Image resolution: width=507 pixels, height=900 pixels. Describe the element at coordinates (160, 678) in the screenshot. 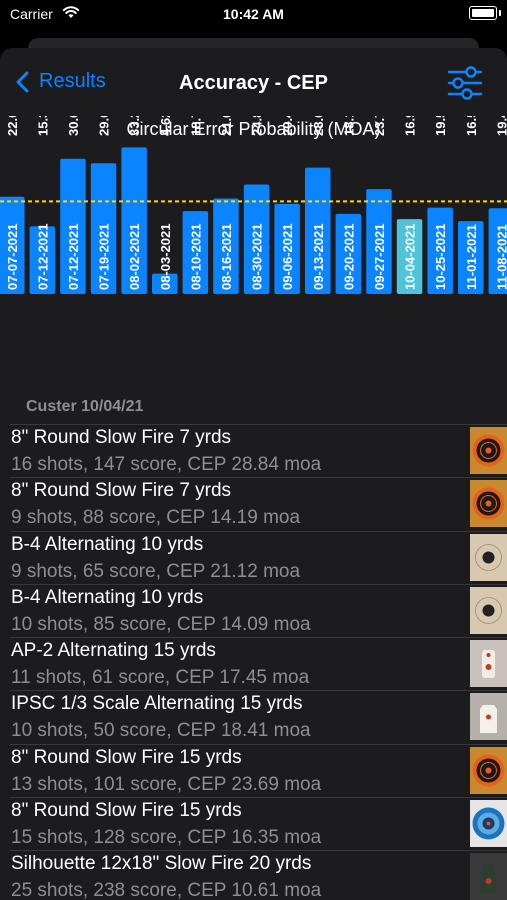

I see `row-subtitle: 11 shots, 61 score, CEP 17.45 moa` at that location.